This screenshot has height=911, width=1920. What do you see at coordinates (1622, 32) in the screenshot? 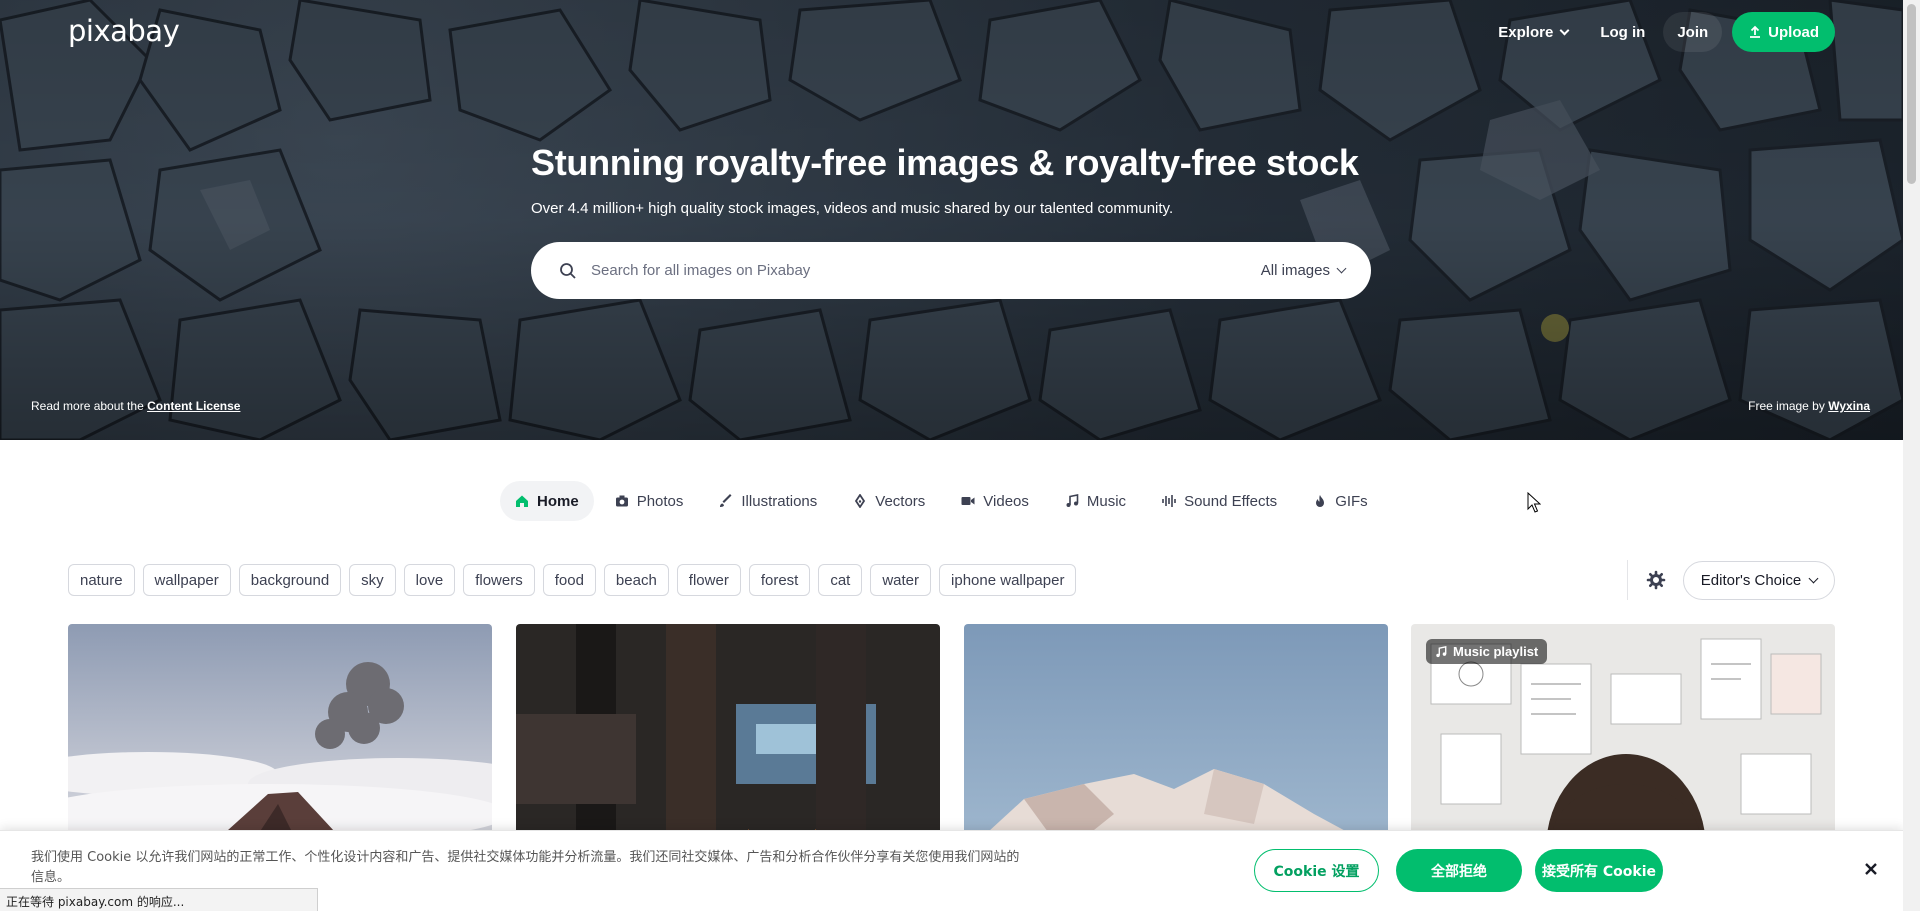
I see `login-link: Log in` at bounding box center [1622, 32].